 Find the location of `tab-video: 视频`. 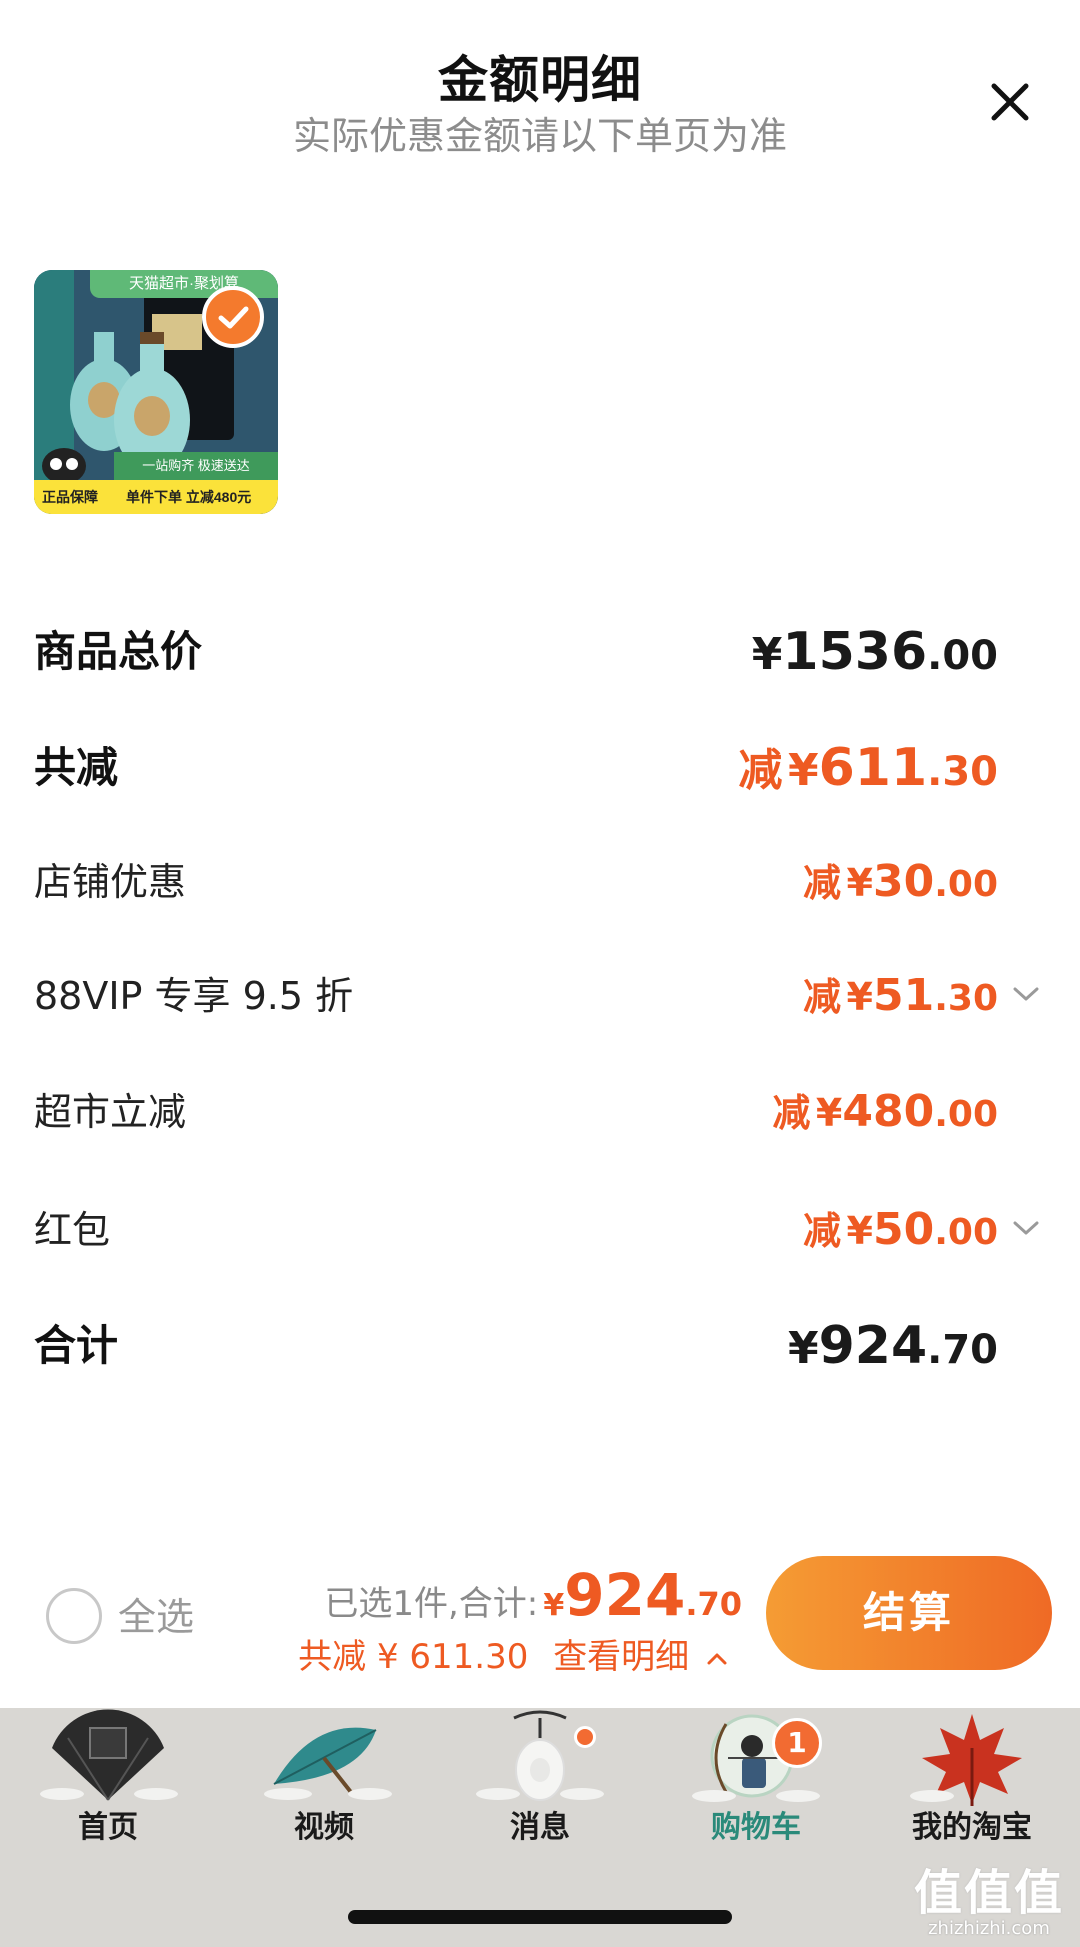

tab-video: 视频 is located at coordinates (324, 1776).